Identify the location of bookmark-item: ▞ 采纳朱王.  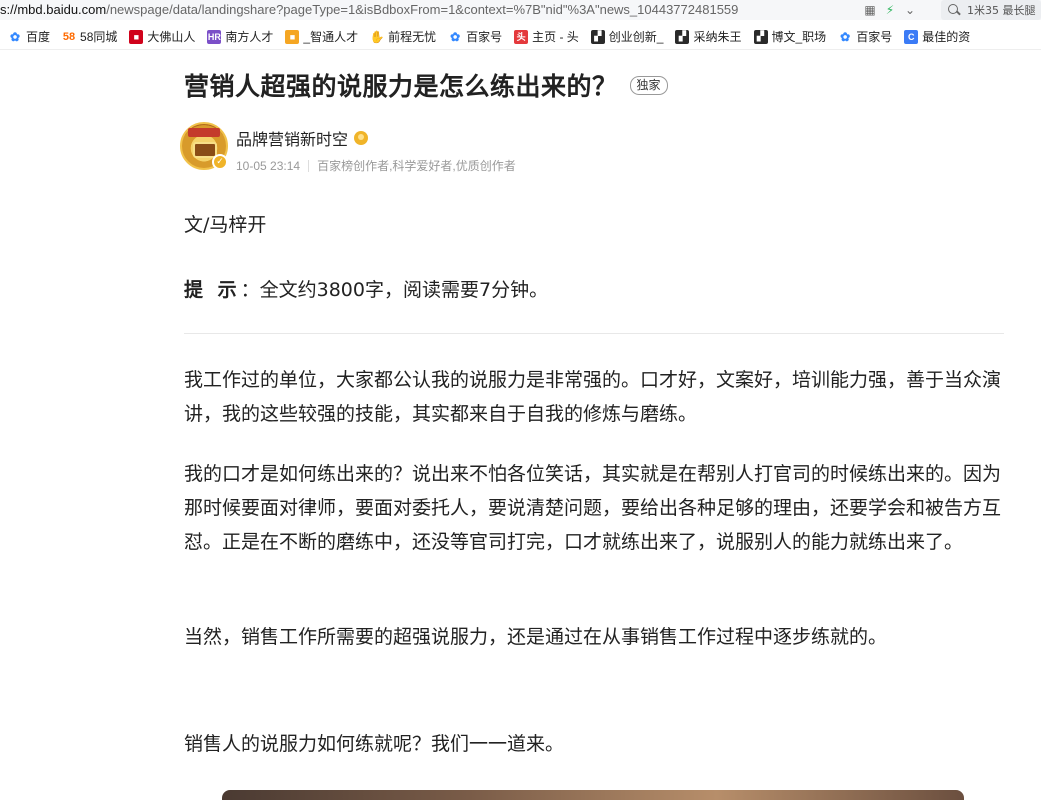
(706, 37).